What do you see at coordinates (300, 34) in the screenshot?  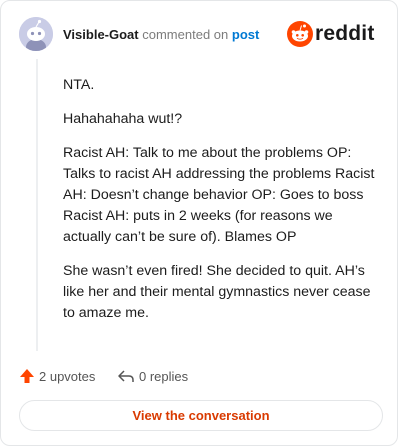 I see `reddit-logo-icon` at bounding box center [300, 34].